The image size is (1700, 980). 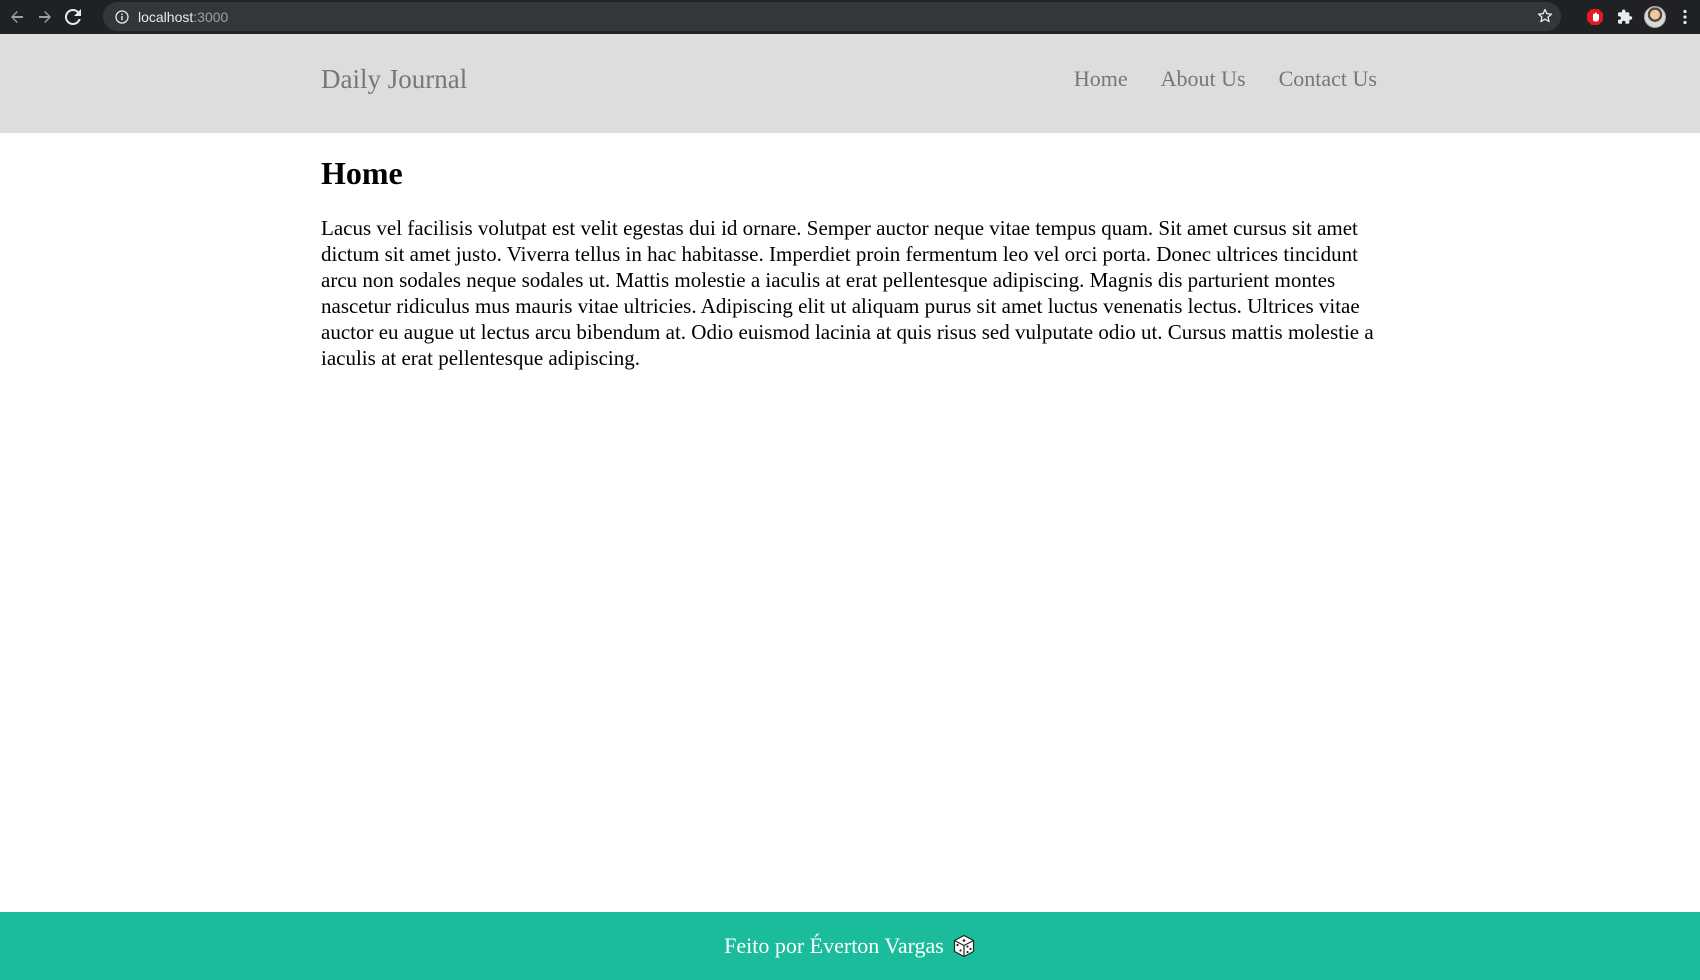 What do you see at coordinates (166, 16) in the screenshot?
I see `url-host: localhost` at bounding box center [166, 16].